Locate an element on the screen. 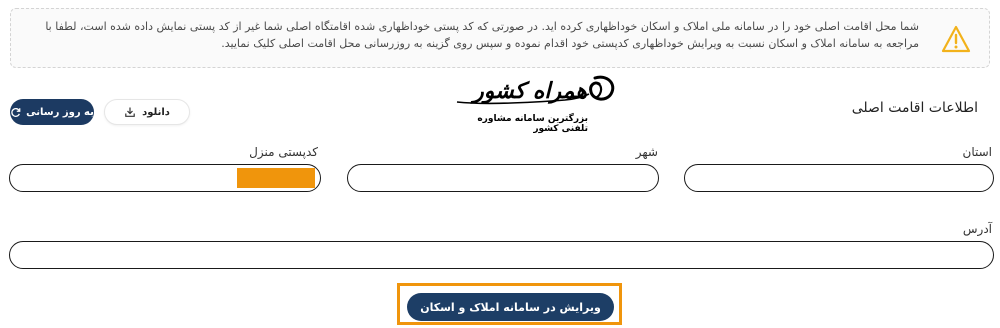  download-button-label: دانلود is located at coordinates (156, 112).